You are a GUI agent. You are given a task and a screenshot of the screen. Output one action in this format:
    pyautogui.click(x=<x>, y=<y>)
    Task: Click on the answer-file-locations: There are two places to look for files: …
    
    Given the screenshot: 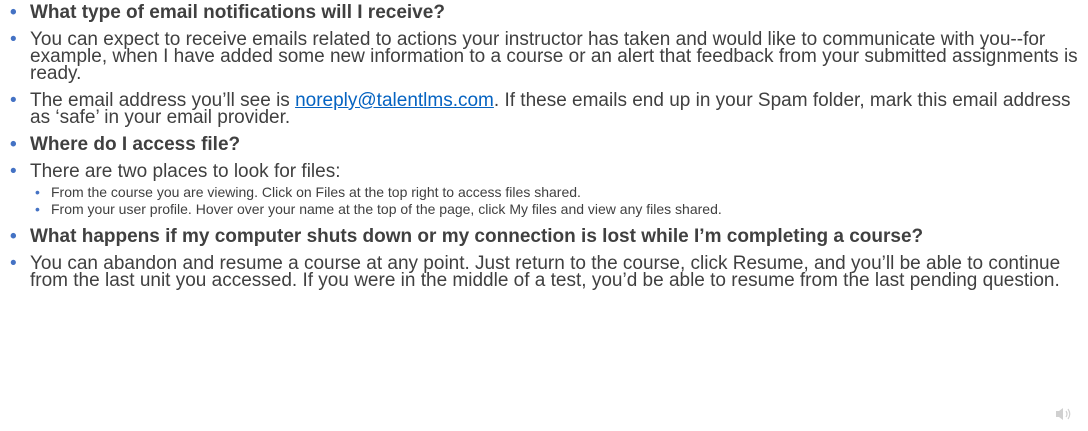 What is the action you would take?
    pyautogui.click(x=545, y=189)
    